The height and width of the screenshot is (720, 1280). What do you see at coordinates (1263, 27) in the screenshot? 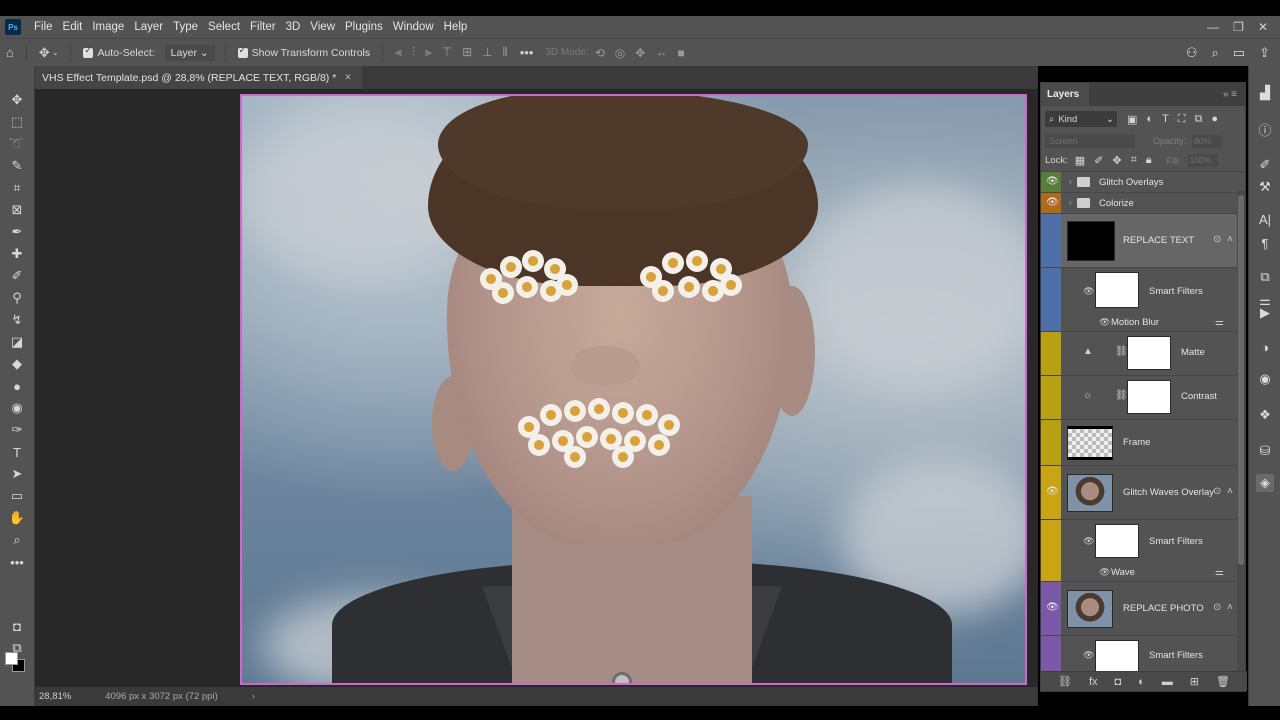
I see `close-window-icon: ✕` at bounding box center [1263, 27].